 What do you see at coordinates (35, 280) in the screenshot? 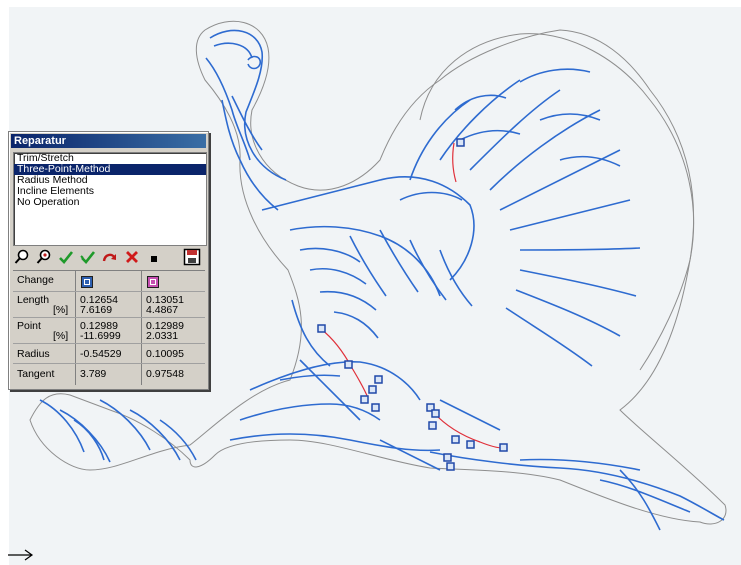
I see `change-label: Change` at bounding box center [35, 280].